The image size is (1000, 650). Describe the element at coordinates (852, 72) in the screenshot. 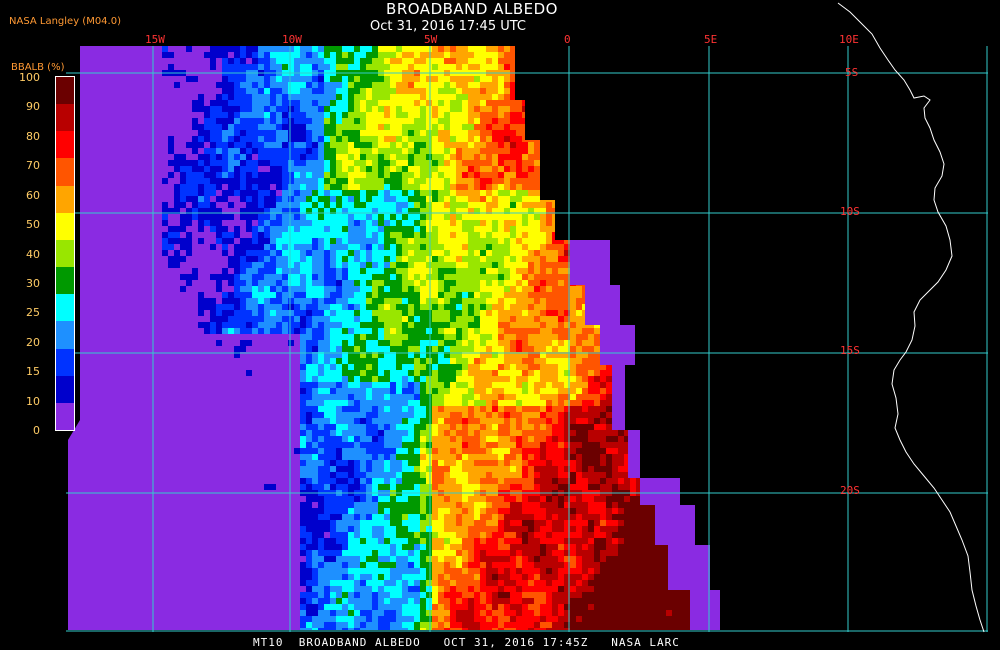

I see `lat-label-5s: 5S` at that location.